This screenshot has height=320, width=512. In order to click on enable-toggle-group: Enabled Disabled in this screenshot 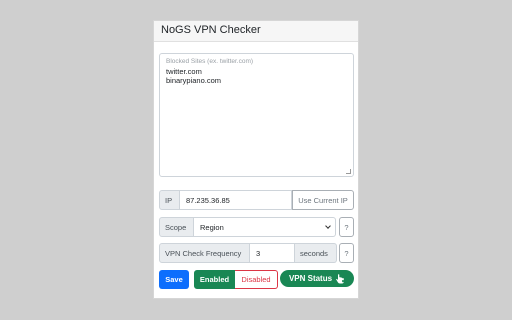, I will do `click(236, 279)`.